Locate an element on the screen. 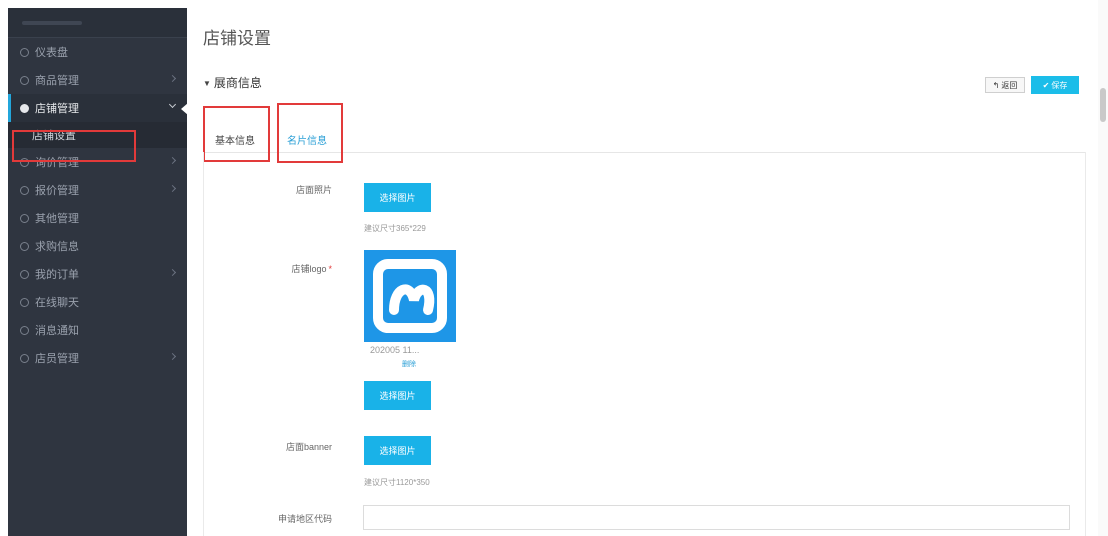  back-arrow-icon: ↰ is located at coordinates (996, 85).